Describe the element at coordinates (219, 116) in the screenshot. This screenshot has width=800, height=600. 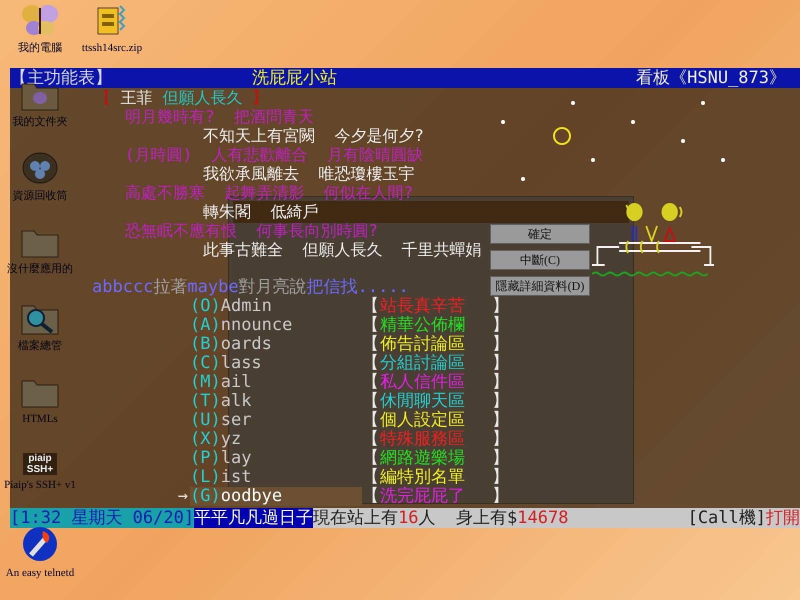
I see `poem-line: 明月幾時有? 把酒問青天` at that location.